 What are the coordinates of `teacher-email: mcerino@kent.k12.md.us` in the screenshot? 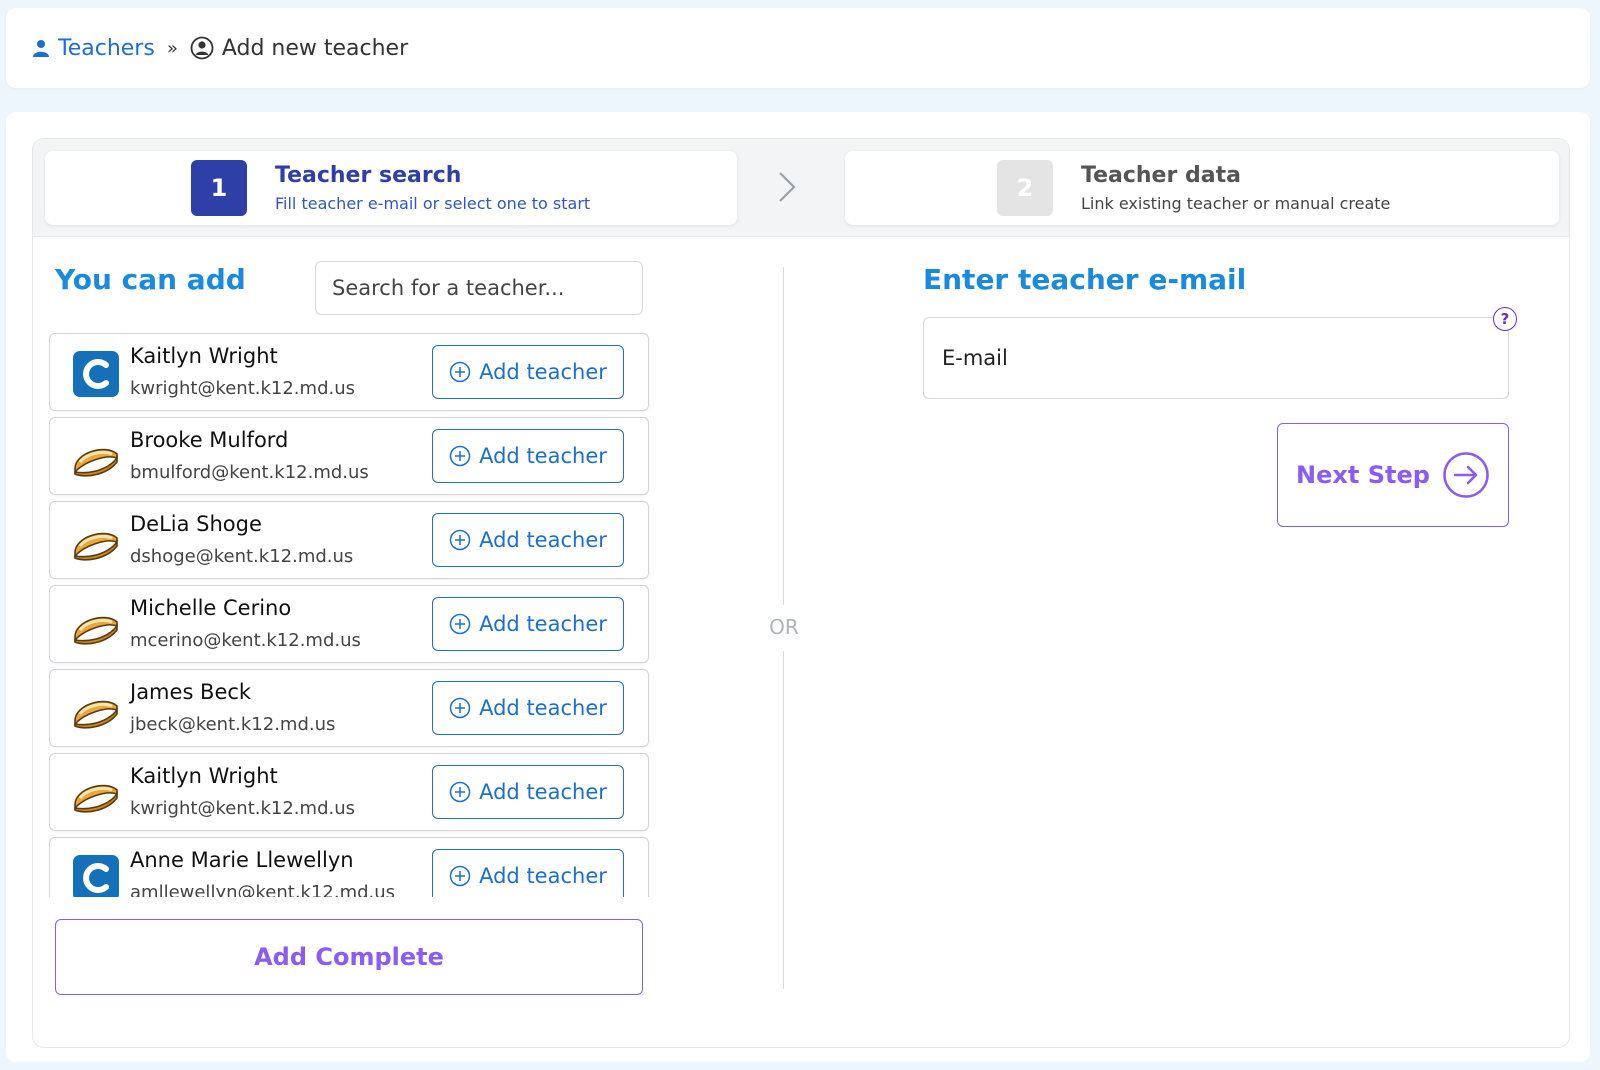 It's located at (245, 640).